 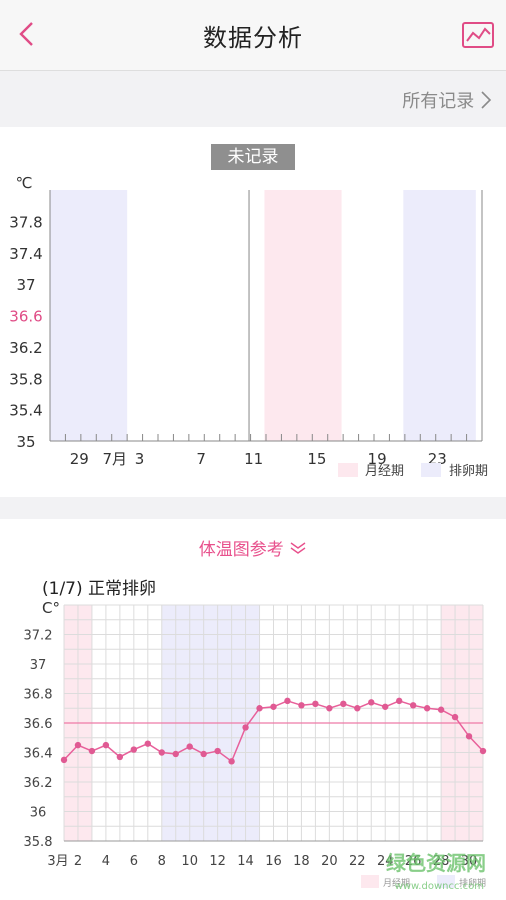 What do you see at coordinates (38, 636) in the screenshot?
I see `y-tick-label: 37.2` at bounding box center [38, 636].